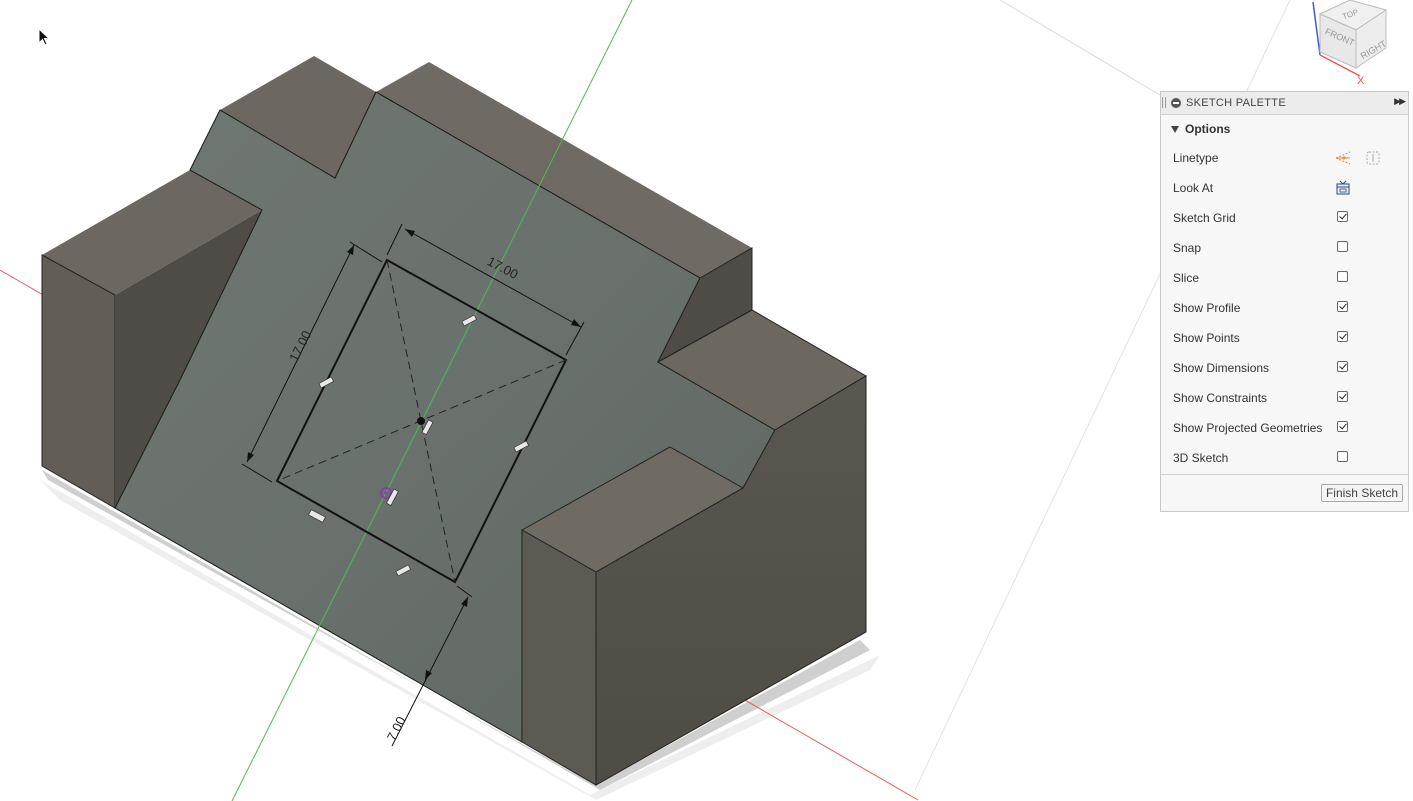 The height and width of the screenshot is (801, 1413). I want to click on show-profile-label: Show Profile, so click(1207, 308).